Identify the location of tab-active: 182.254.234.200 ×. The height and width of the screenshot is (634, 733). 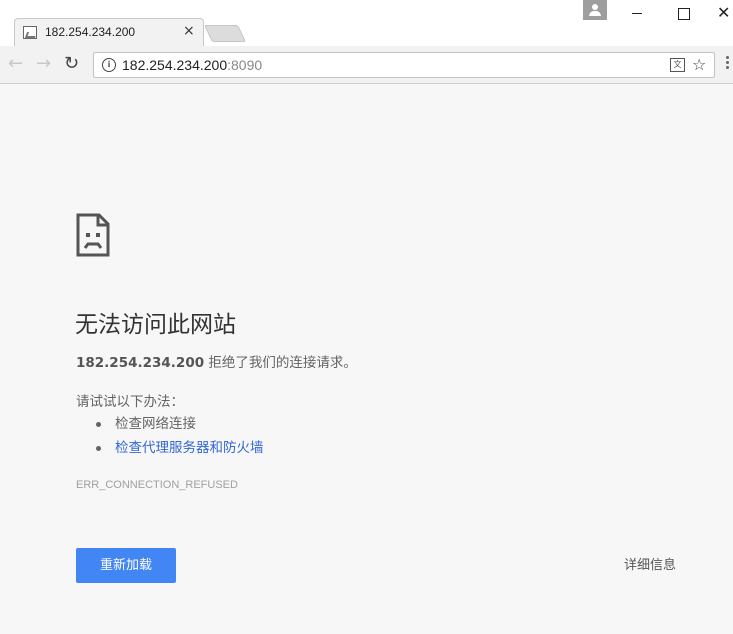
(109, 32).